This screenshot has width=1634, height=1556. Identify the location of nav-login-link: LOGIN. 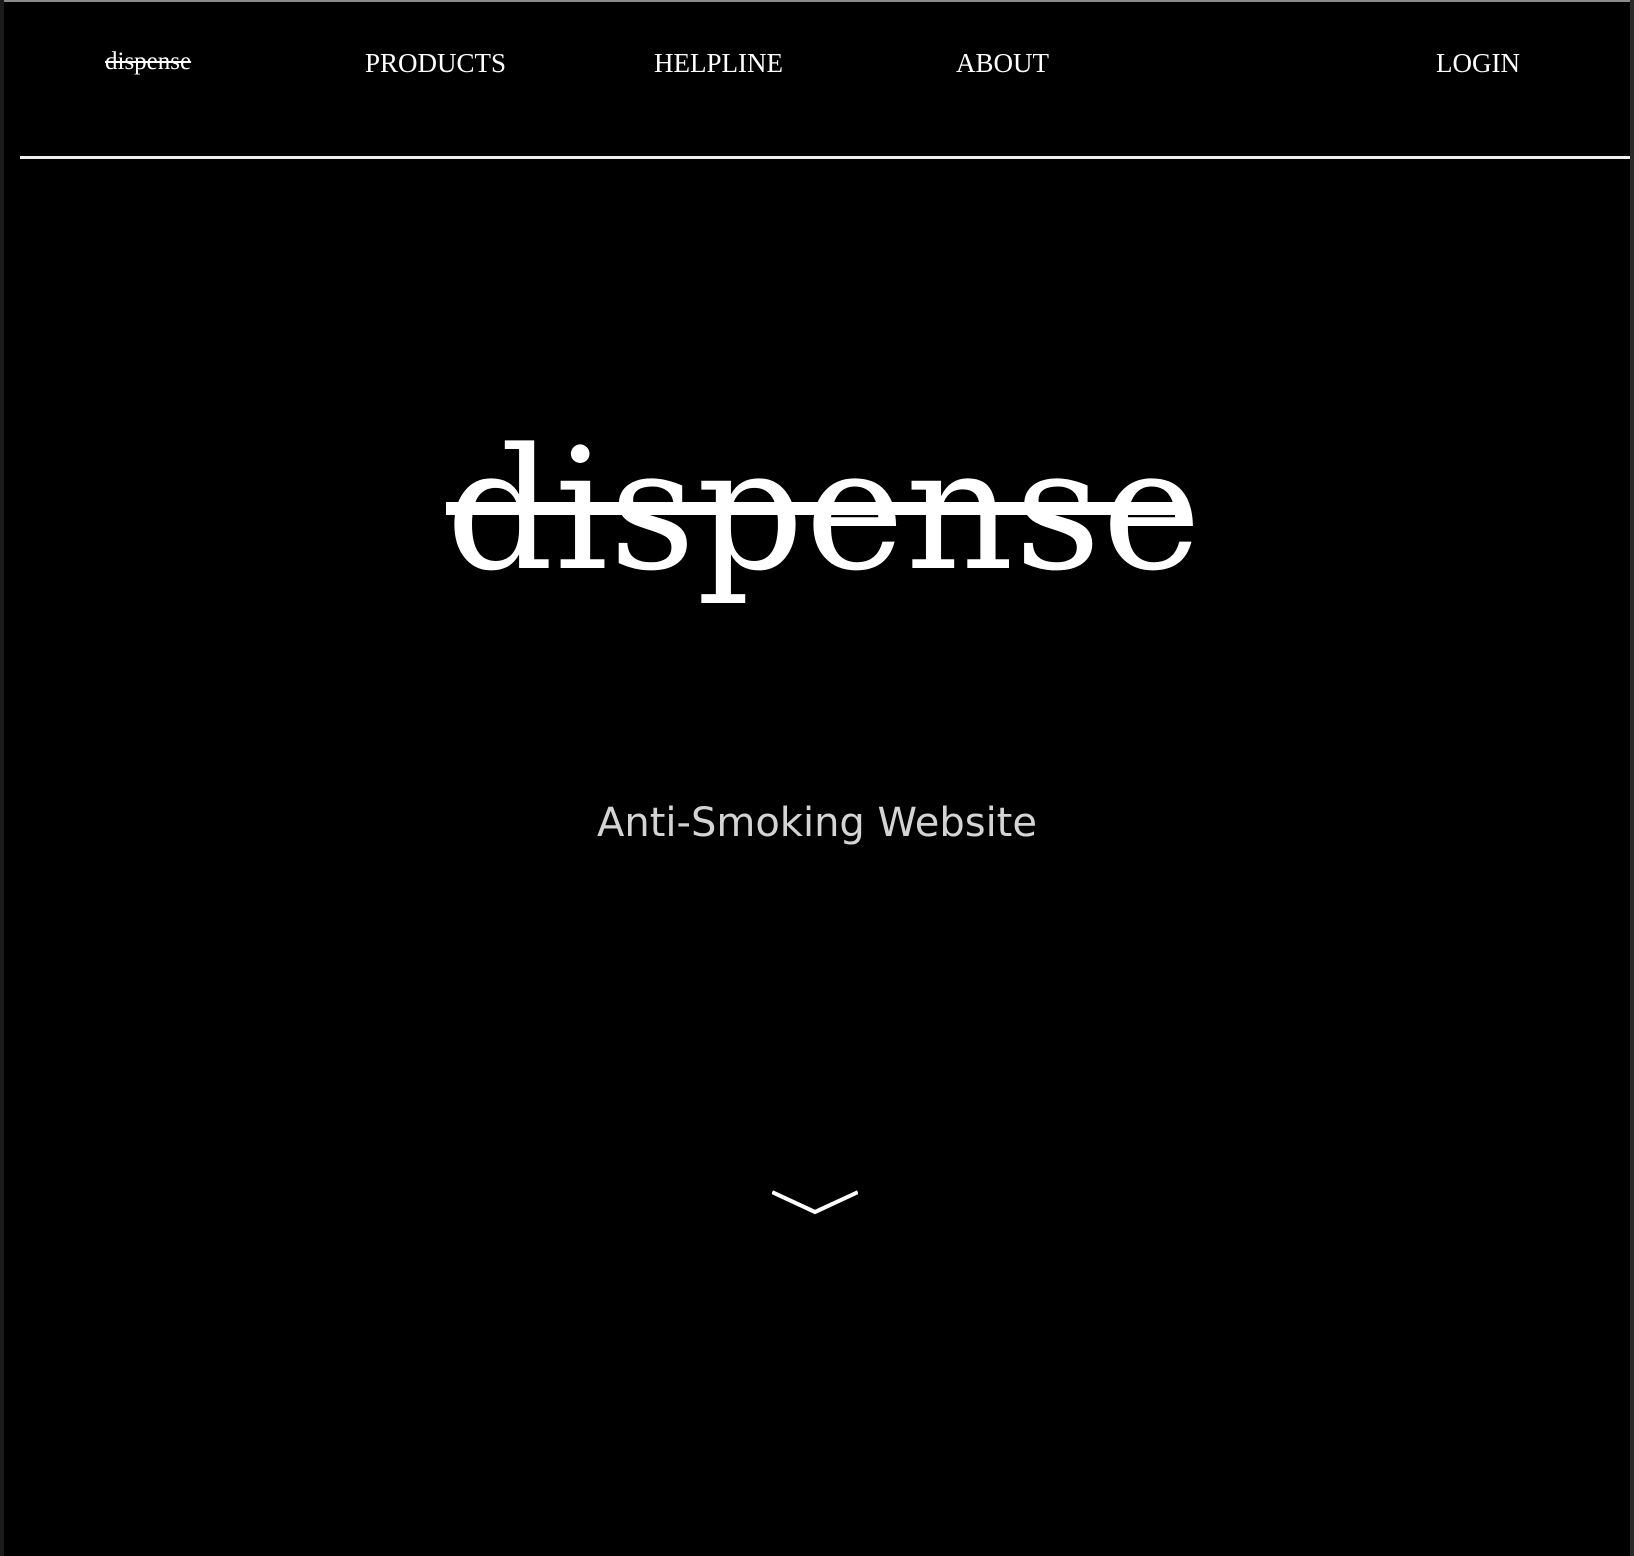
(1478, 63).